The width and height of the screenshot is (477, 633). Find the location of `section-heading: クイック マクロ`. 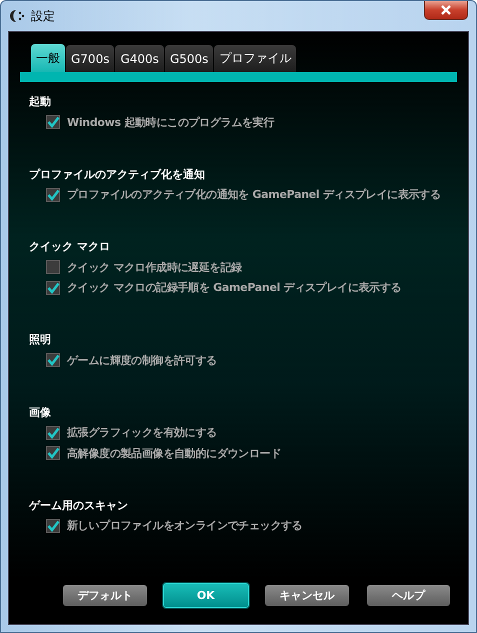

section-heading: クイック マクロ is located at coordinates (69, 247).